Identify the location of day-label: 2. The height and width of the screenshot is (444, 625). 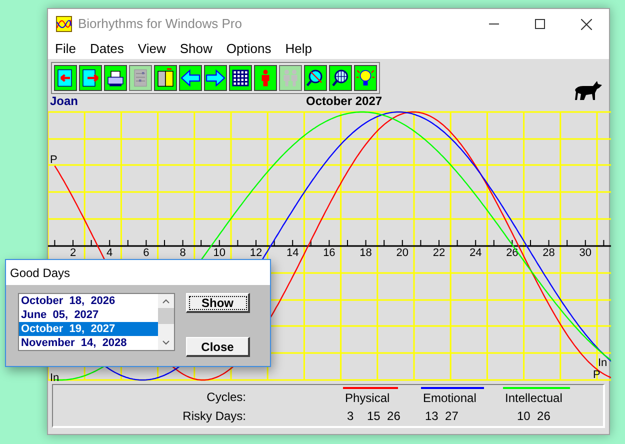
(73, 253).